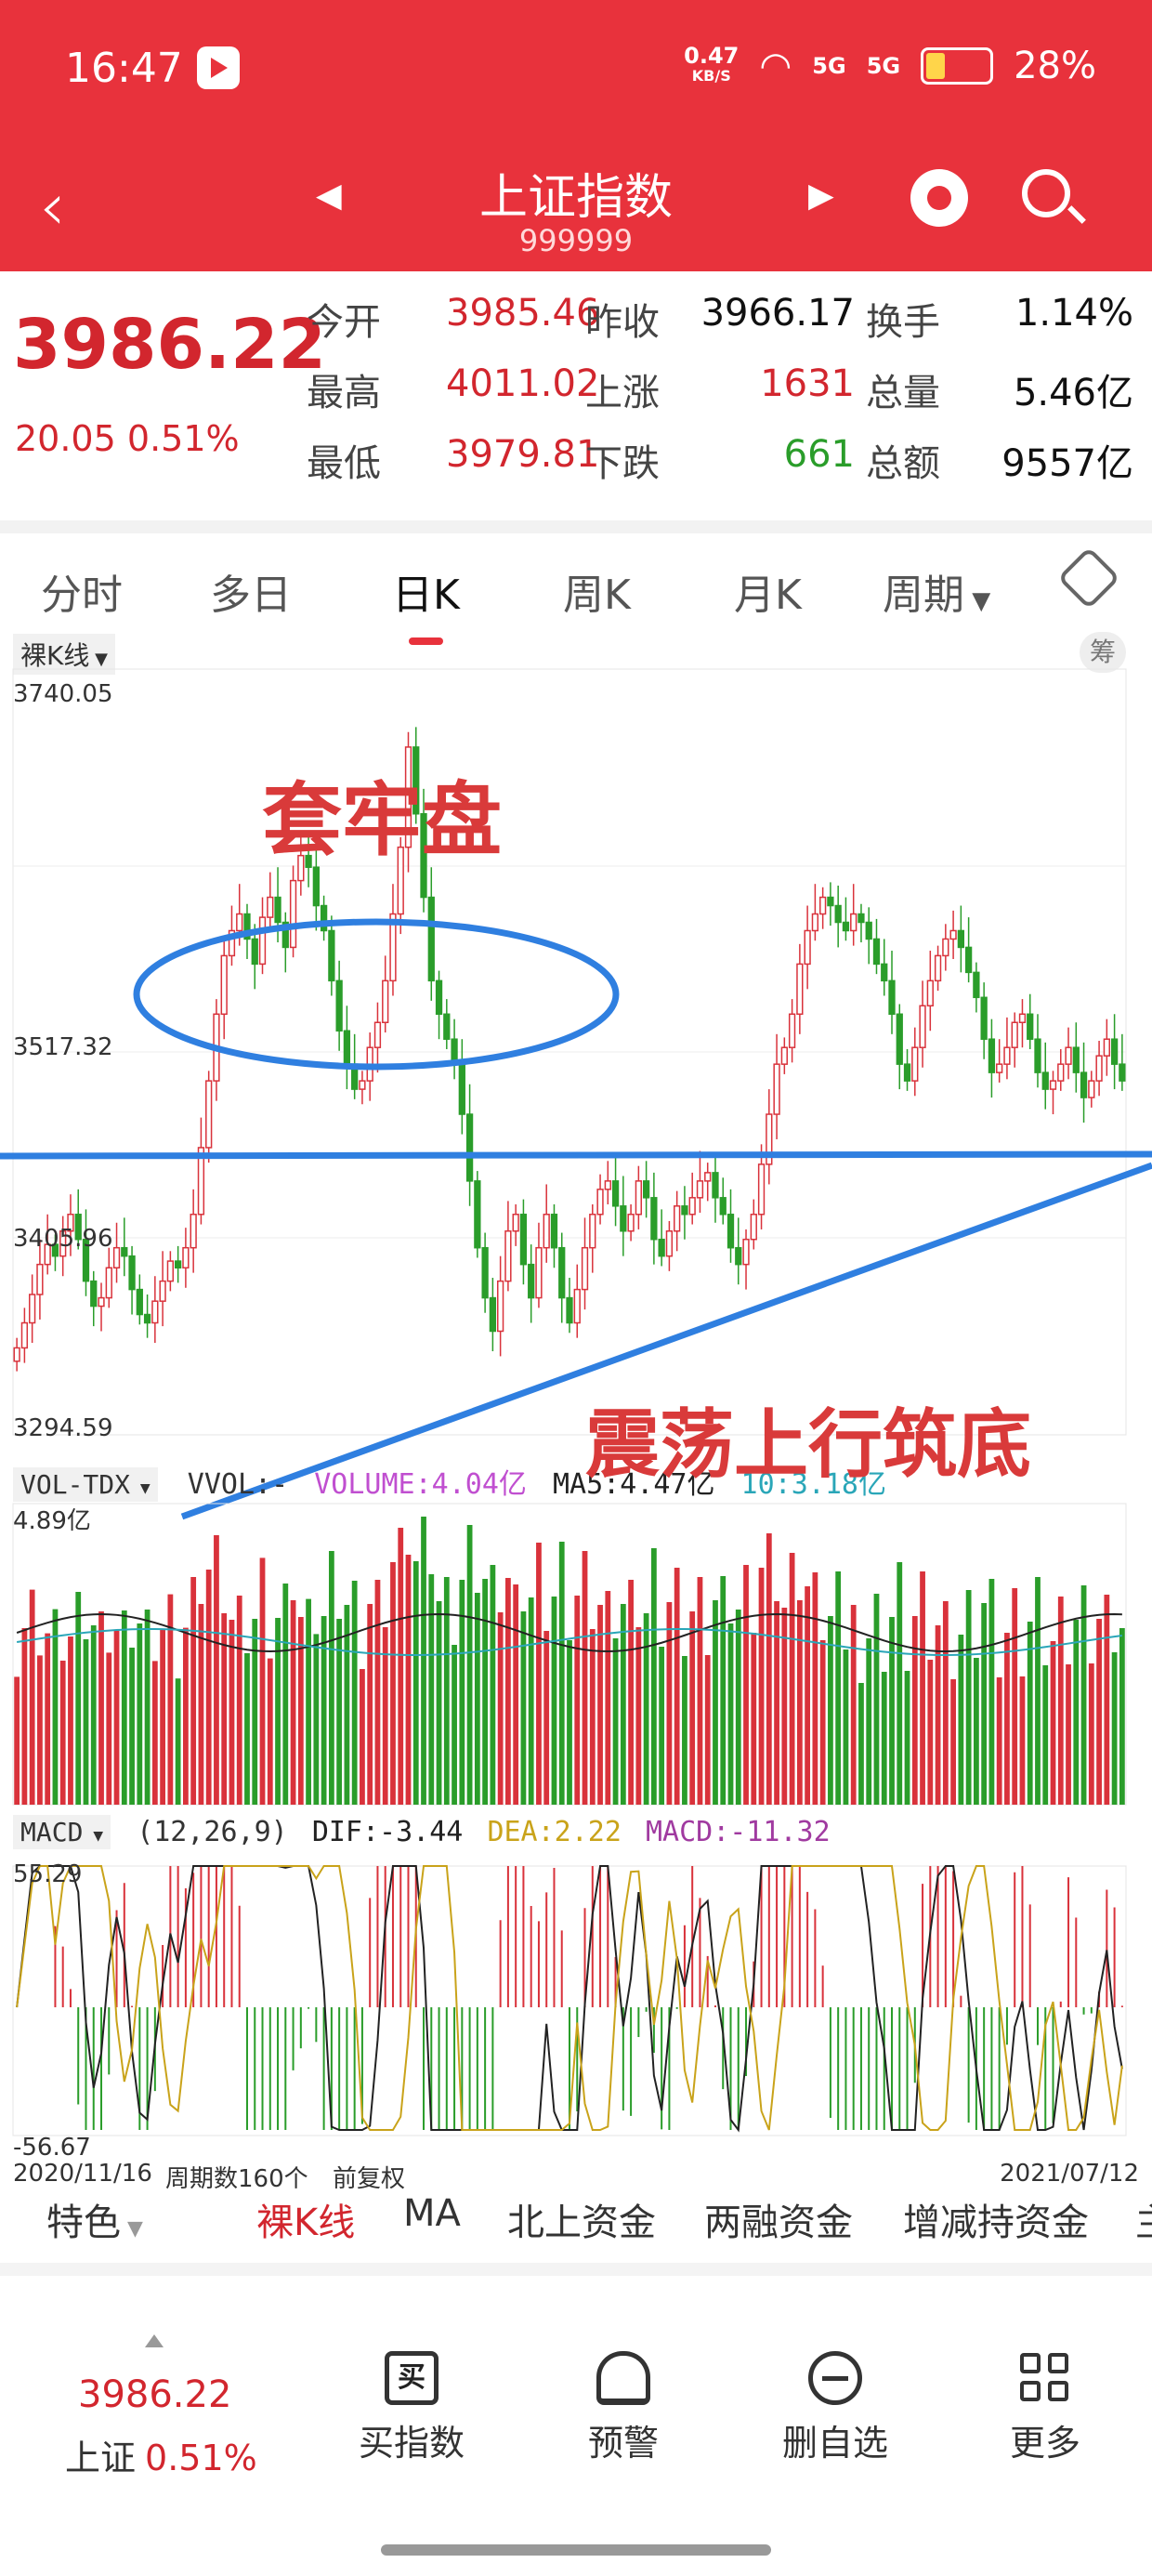 The width and height of the screenshot is (1152, 2576). Describe the element at coordinates (82, 591) in the screenshot. I see `tab-intraday: 分时` at that location.